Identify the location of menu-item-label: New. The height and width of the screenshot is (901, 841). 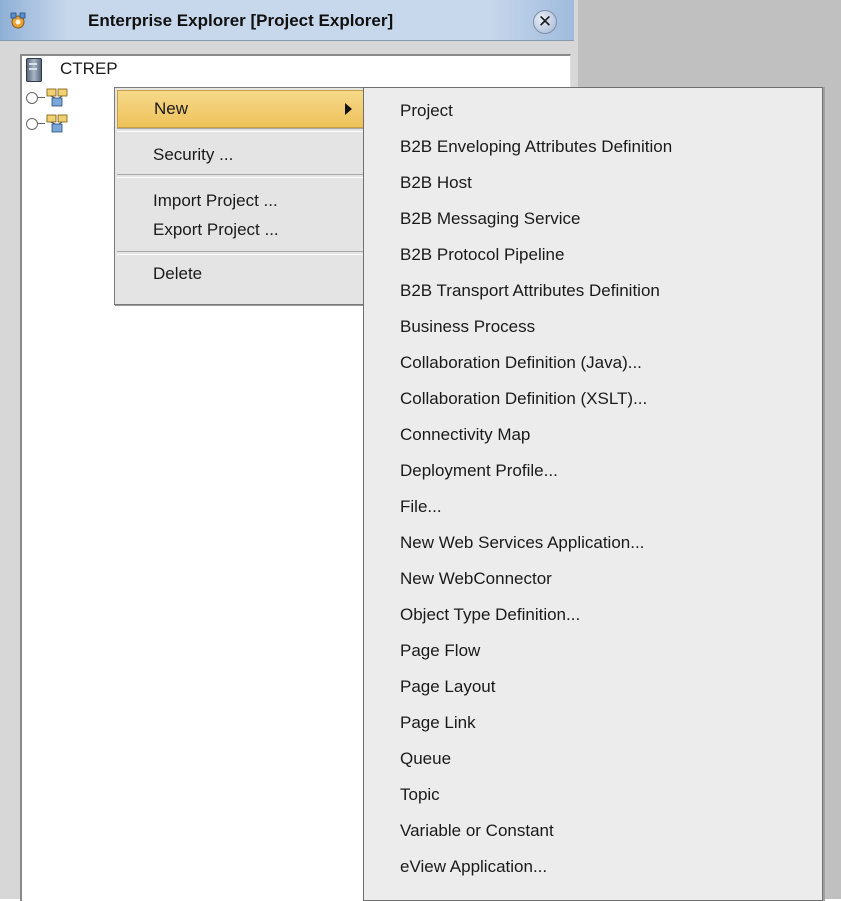
(171, 108).